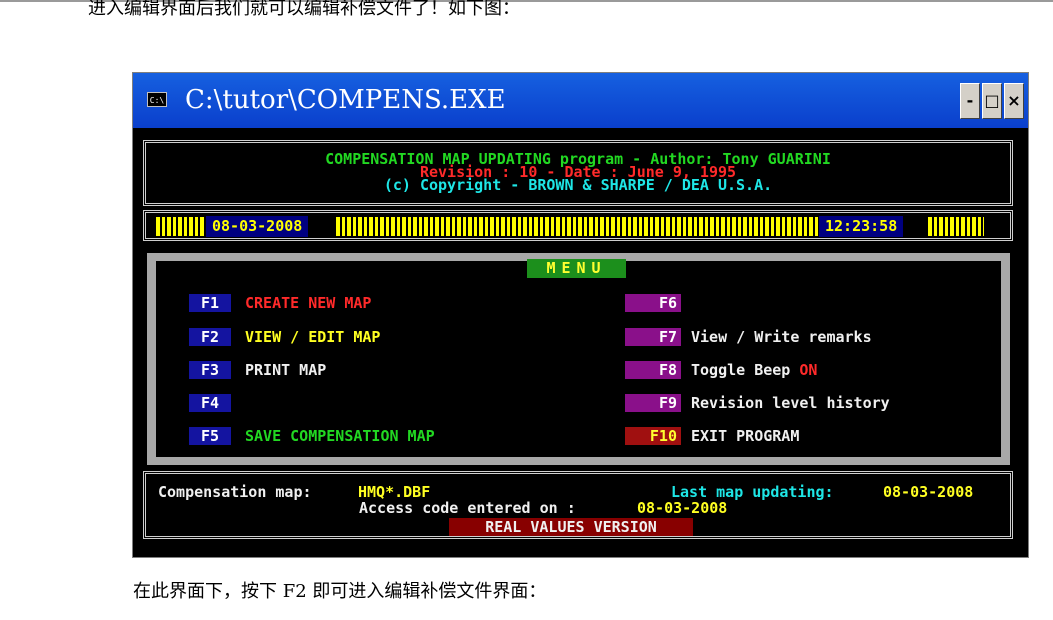 The image size is (1053, 620). Describe the element at coordinates (861, 226) in the screenshot. I see `status-time: 12:23:58` at that location.